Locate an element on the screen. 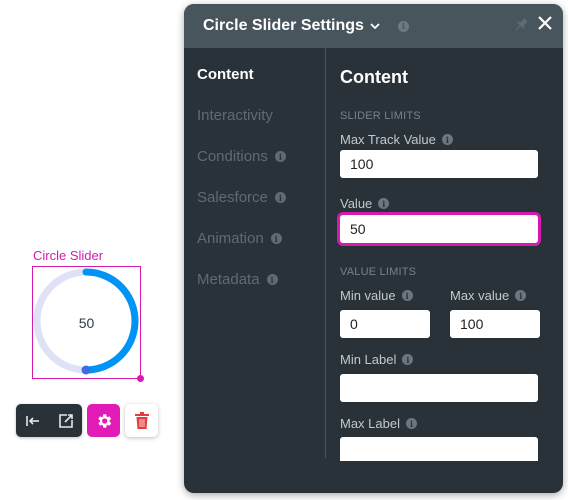 This screenshot has width=568, height=500. gear-icon is located at coordinates (104, 420).